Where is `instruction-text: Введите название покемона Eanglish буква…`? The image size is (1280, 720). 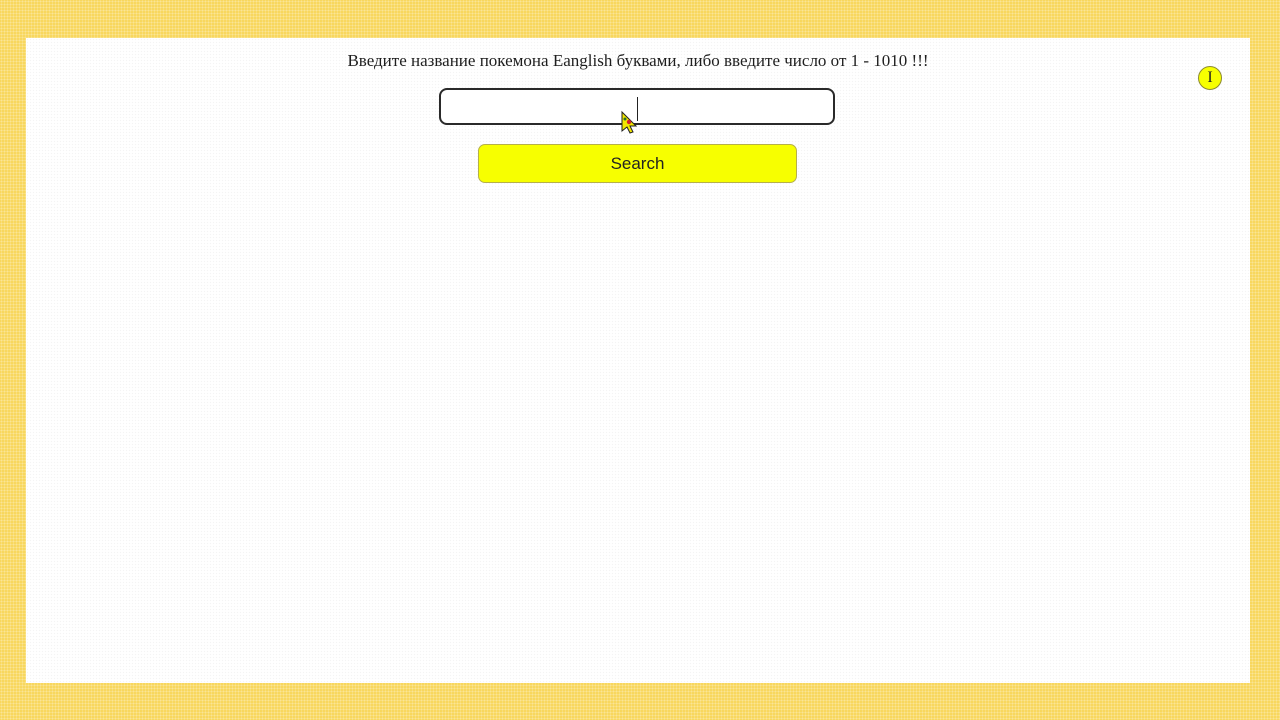 instruction-text: Введите название покемона Eanglish буква… is located at coordinates (638, 60).